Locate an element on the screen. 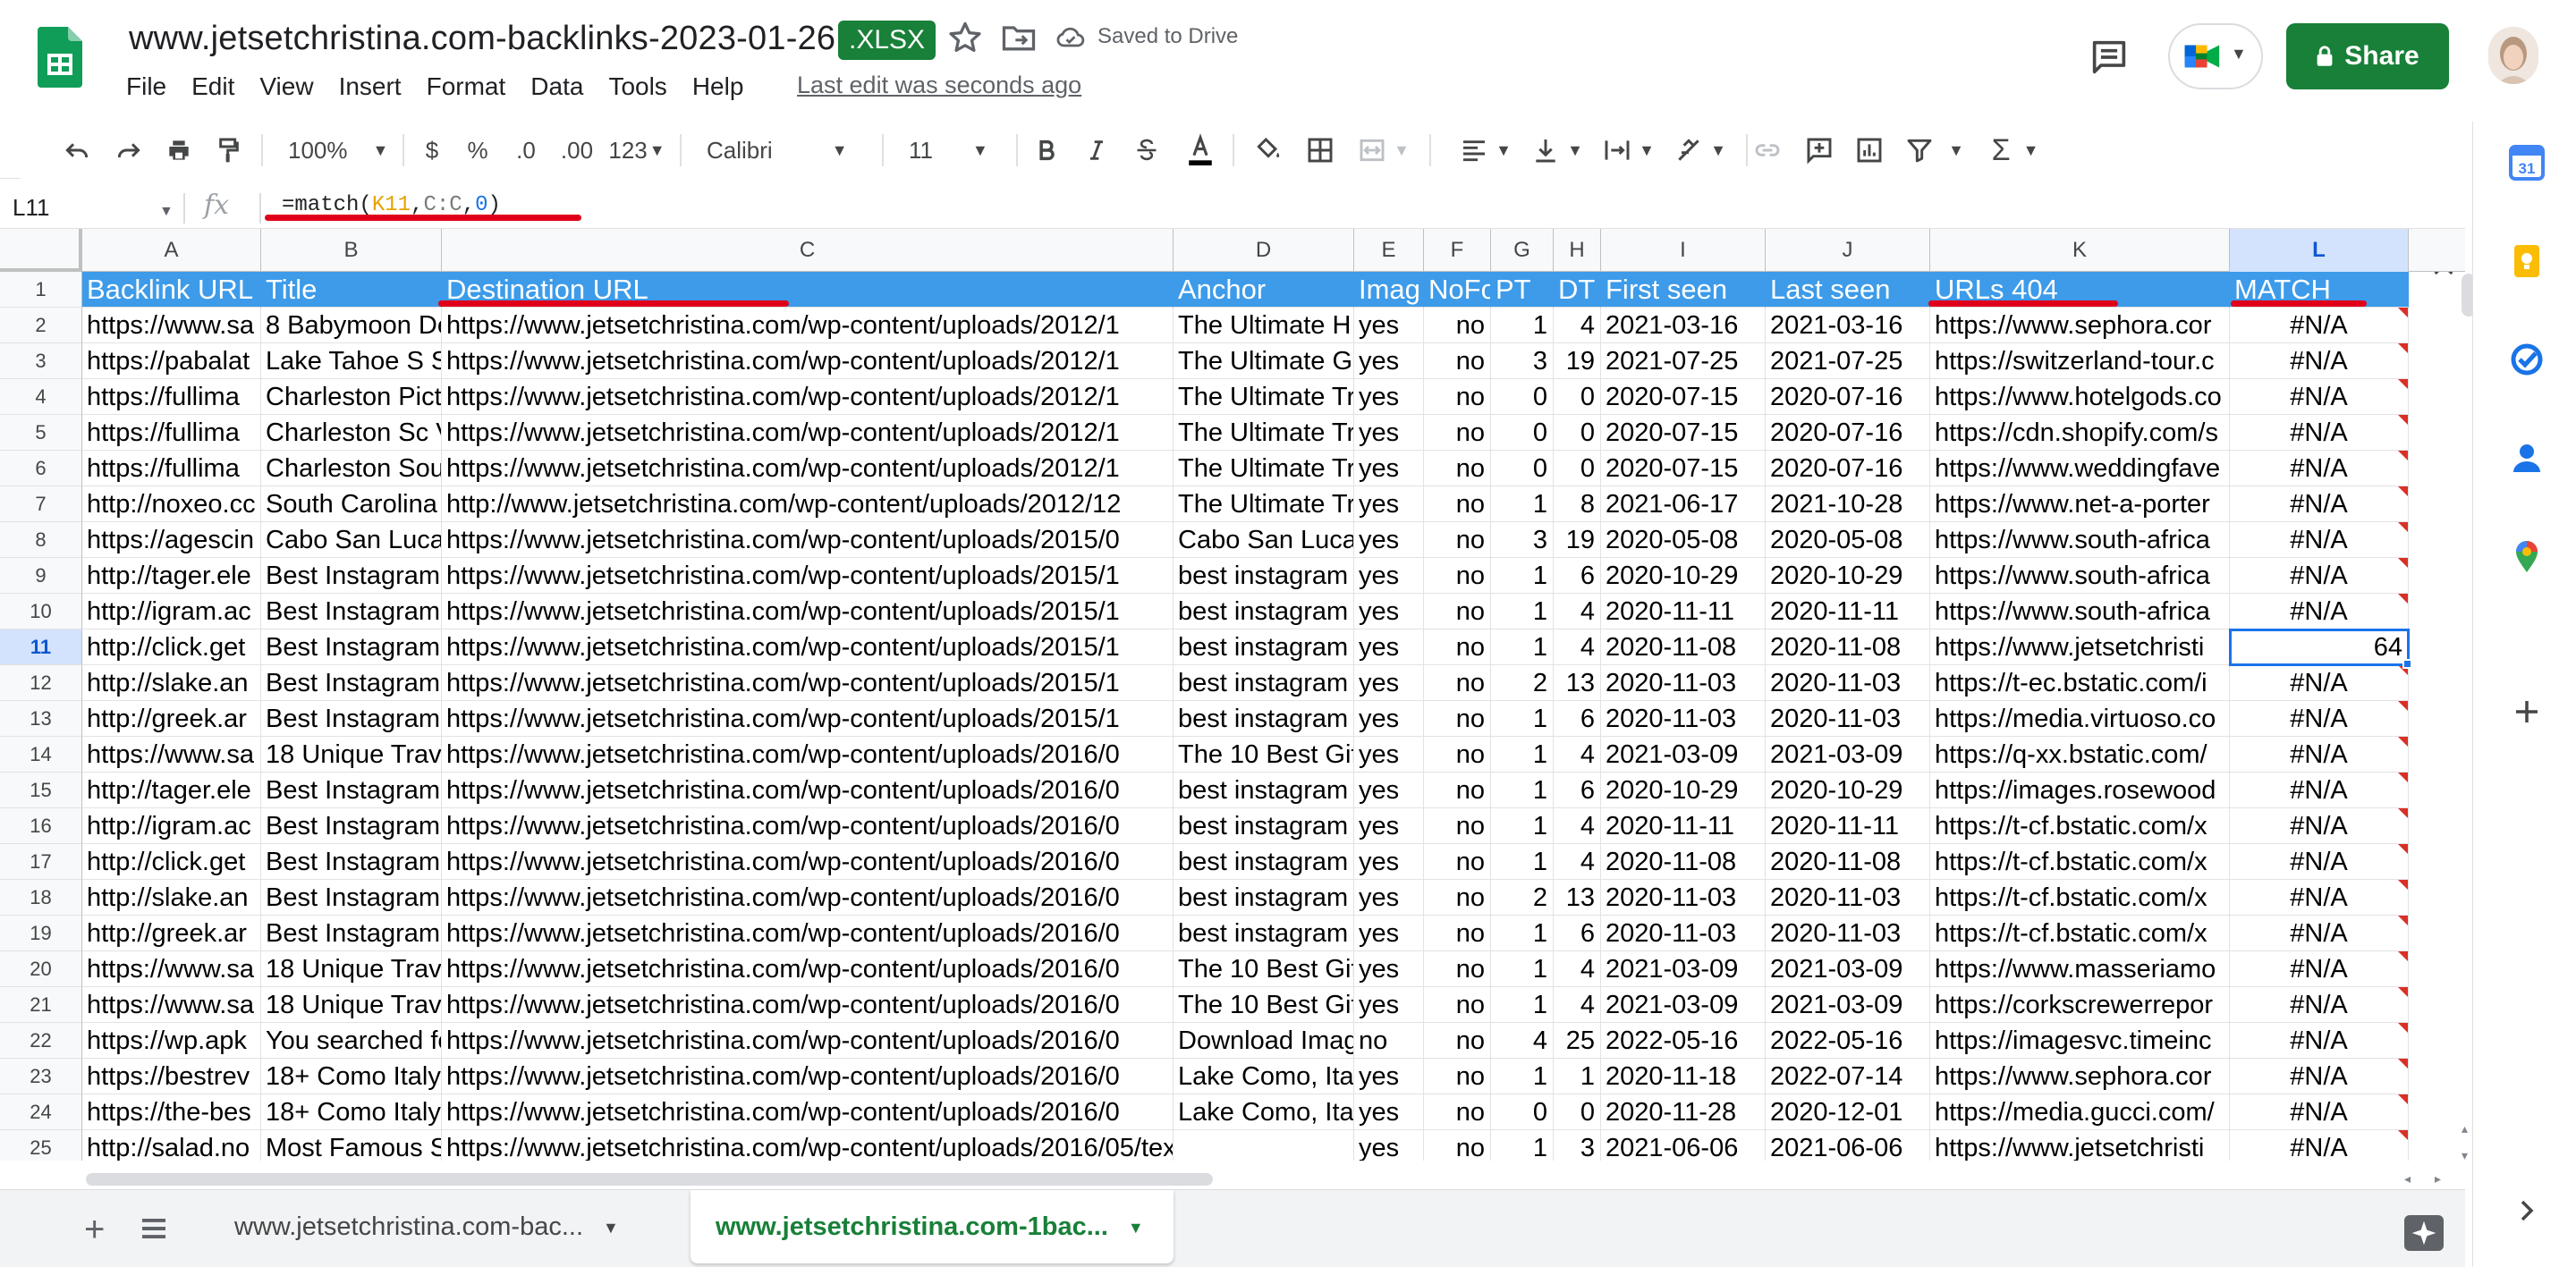 The width and height of the screenshot is (2576, 1267). user-avatar is located at coordinates (2513, 55).